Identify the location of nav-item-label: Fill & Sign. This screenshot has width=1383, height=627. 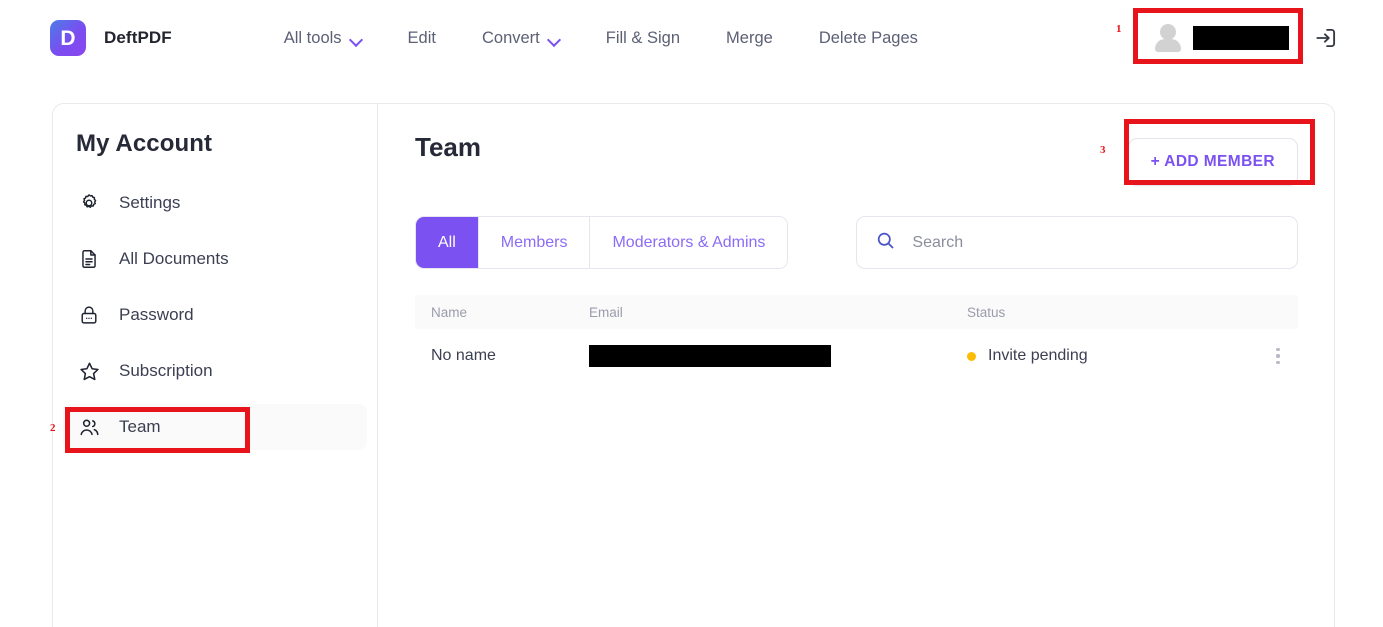
(643, 37).